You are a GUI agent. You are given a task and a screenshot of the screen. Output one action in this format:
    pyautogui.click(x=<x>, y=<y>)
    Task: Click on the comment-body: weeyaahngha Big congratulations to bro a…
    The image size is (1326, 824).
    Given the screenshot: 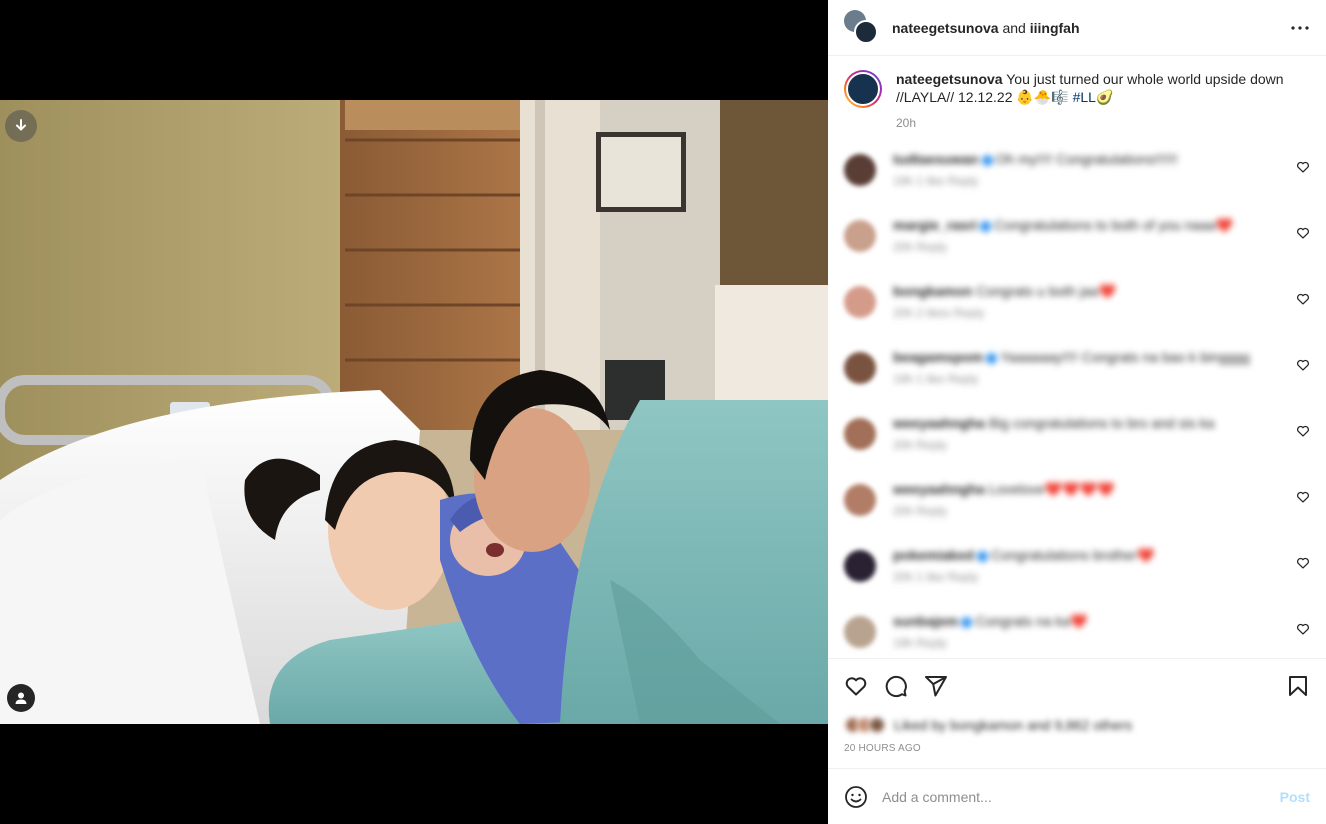 What is the action you would take?
    pyautogui.click(x=1094, y=433)
    